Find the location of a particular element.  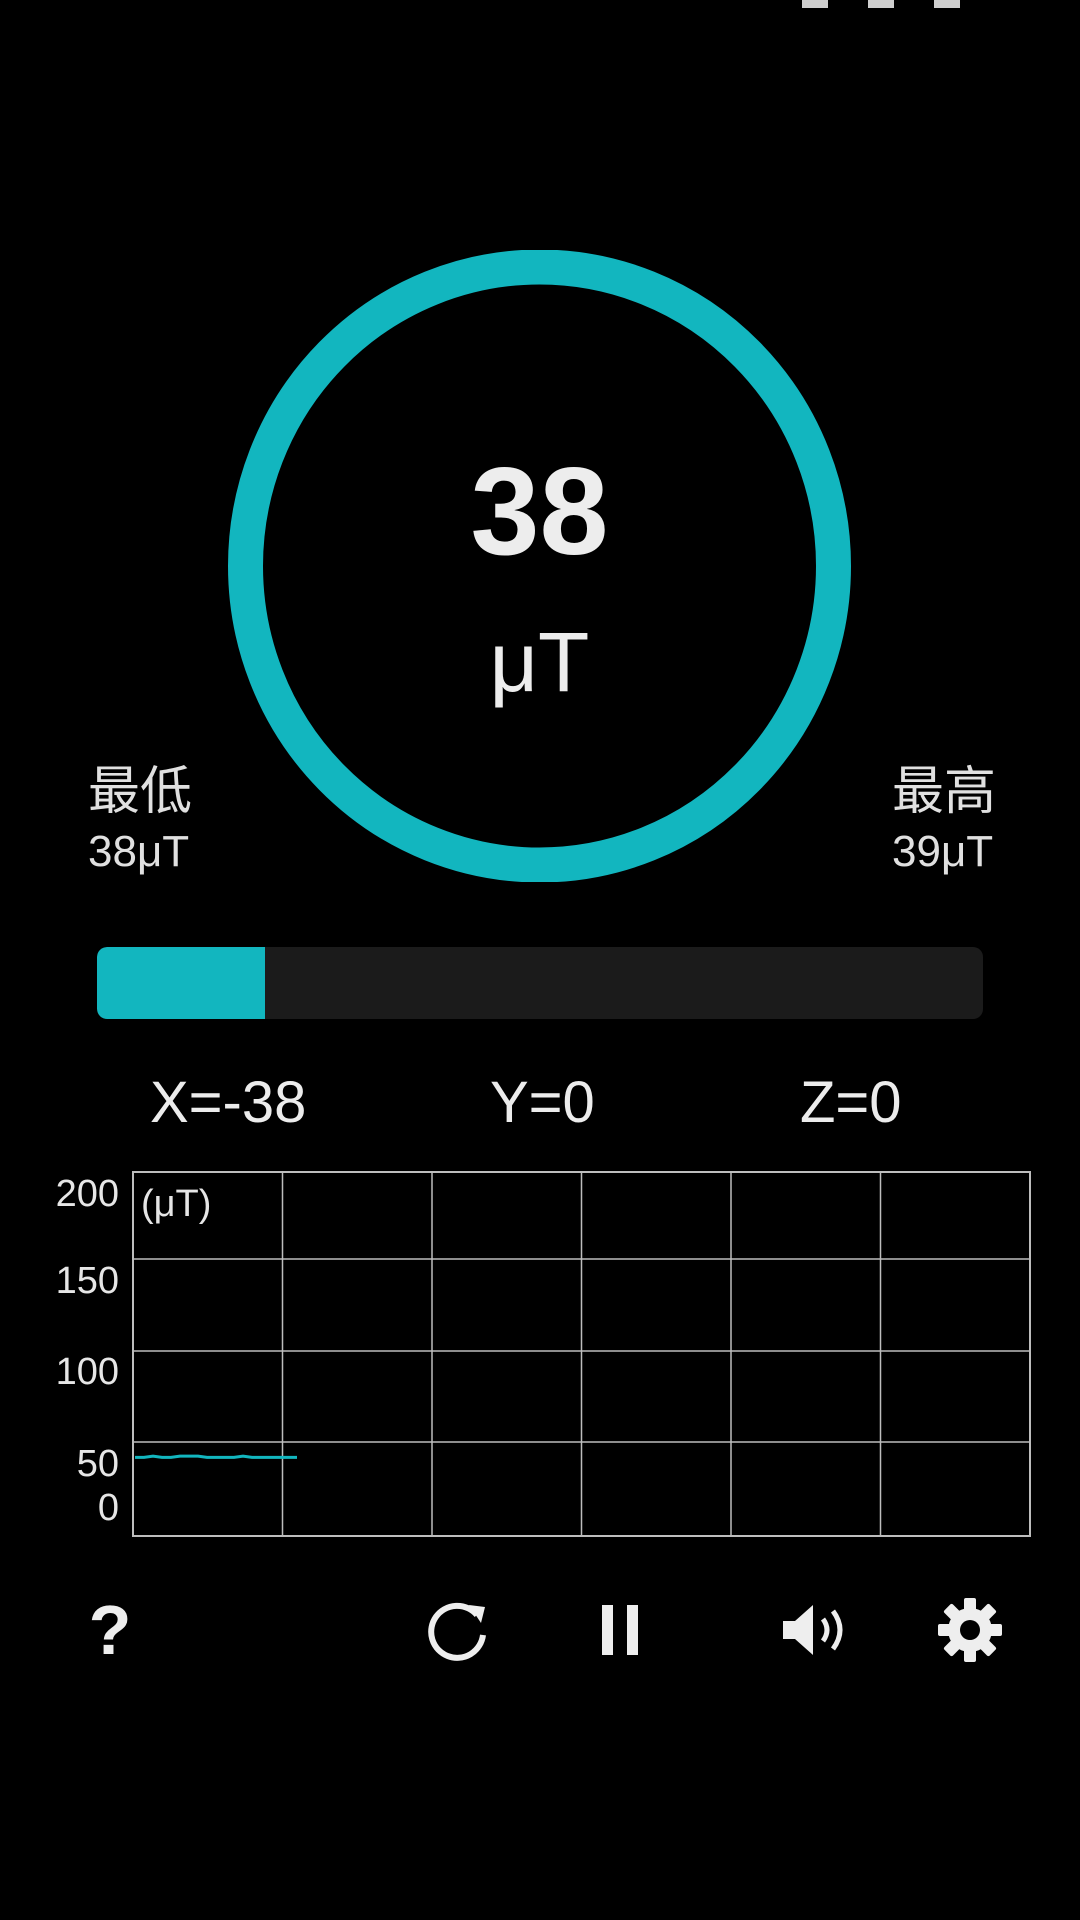

field-strength-value: 38 is located at coordinates (539, 512).